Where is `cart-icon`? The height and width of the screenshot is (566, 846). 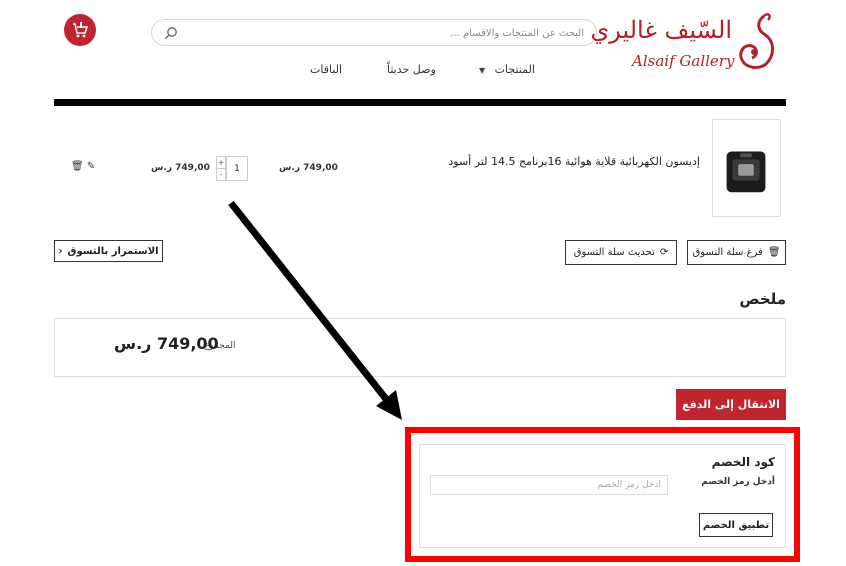 cart-icon is located at coordinates (81, 30).